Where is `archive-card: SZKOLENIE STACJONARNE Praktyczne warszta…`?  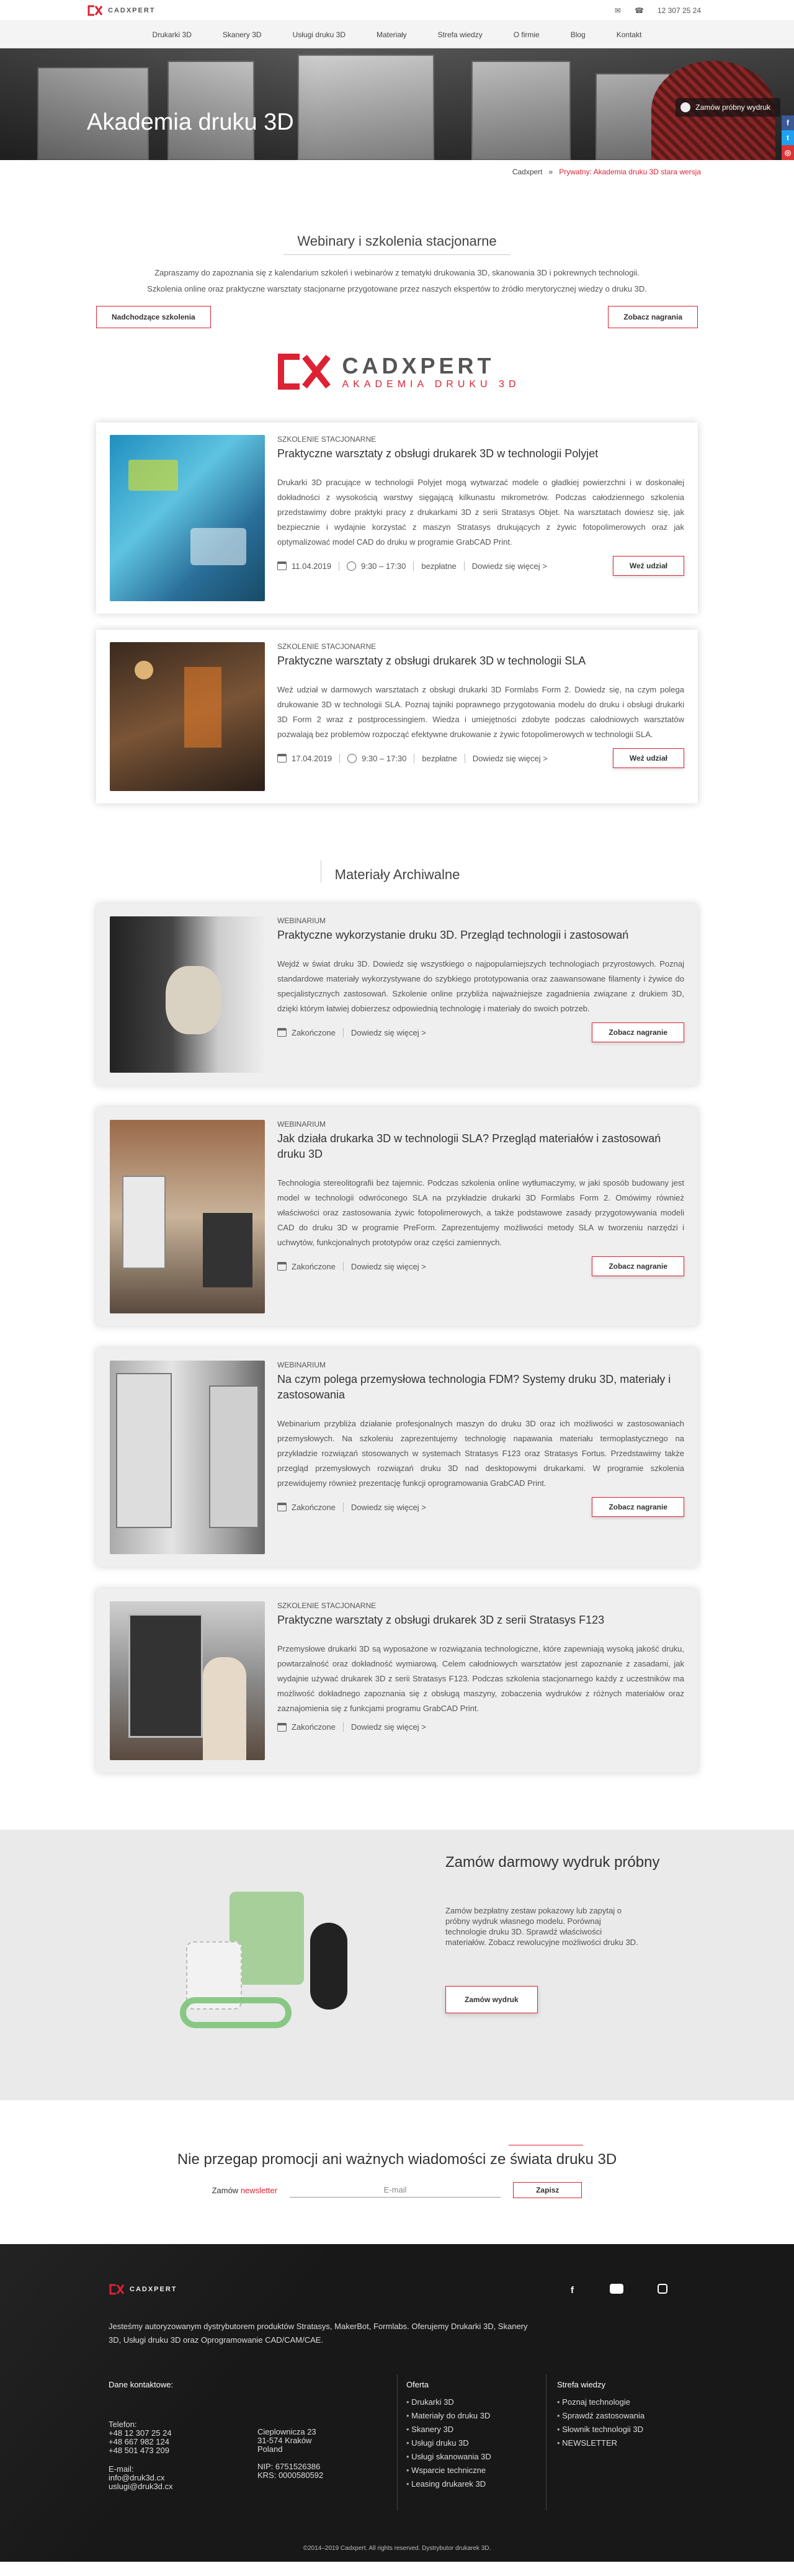 archive-card: SZKOLENIE STACJONARNE Praktyczne warszta… is located at coordinates (397, 1681).